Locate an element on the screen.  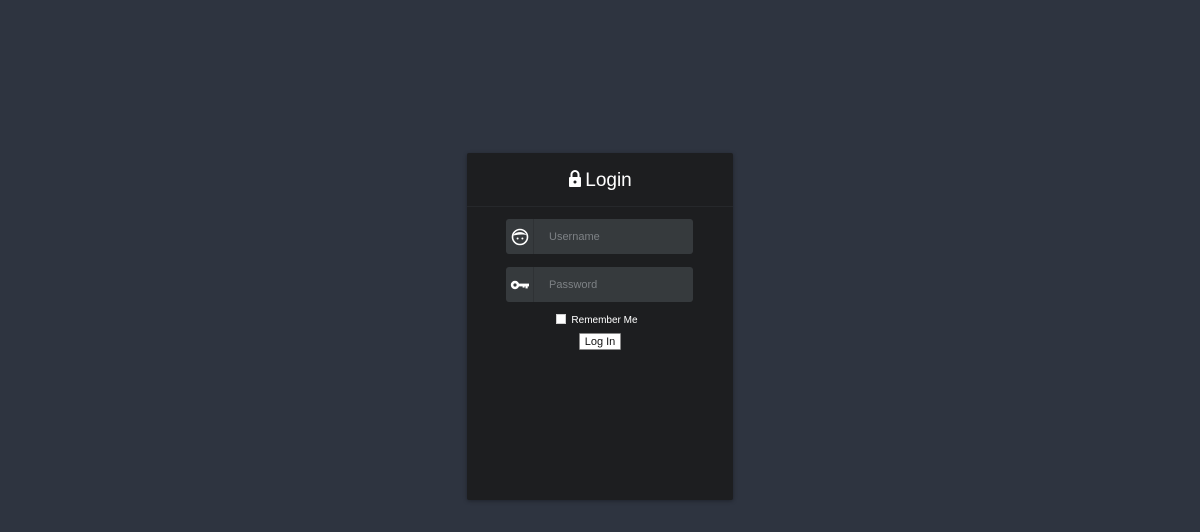
login-card: Login Remember Me Log In is located at coordinates (600, 326).